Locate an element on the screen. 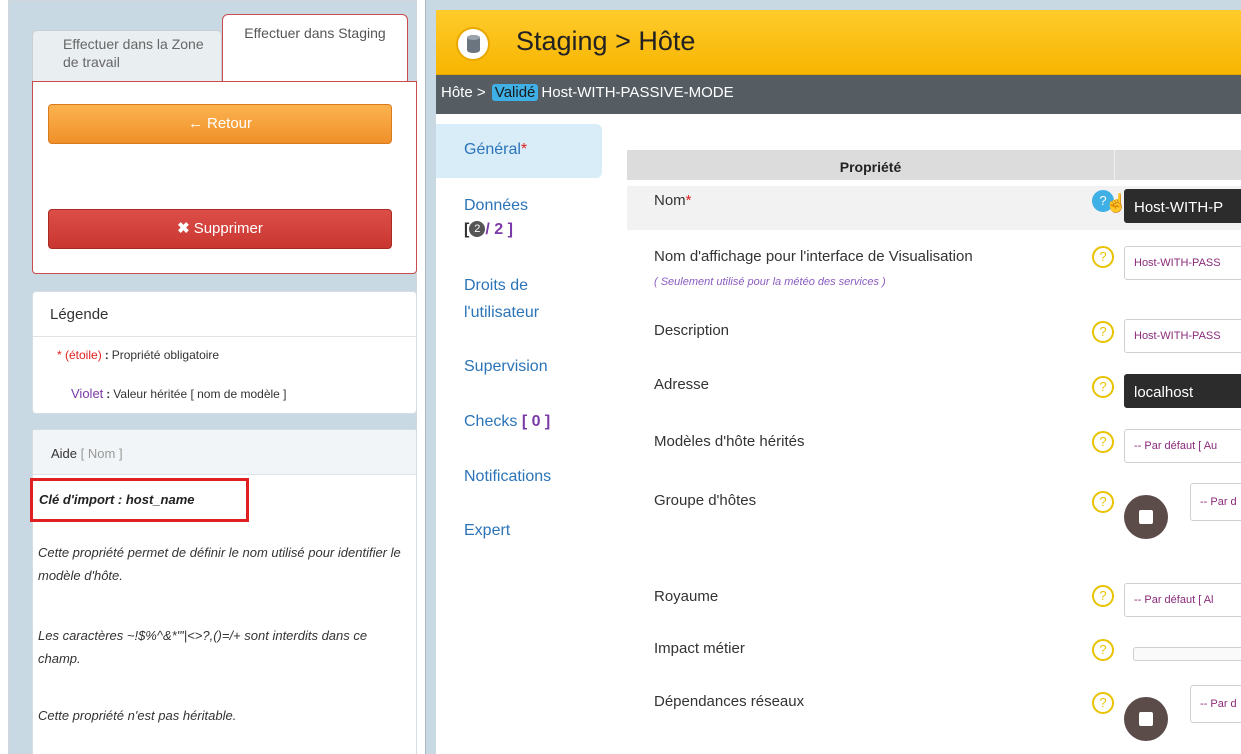 This screenshot has height=754, width=1241. legend-inherited: Violet: Valeur héritée [ nom de modèle ] is located at coordinates (179, 393).